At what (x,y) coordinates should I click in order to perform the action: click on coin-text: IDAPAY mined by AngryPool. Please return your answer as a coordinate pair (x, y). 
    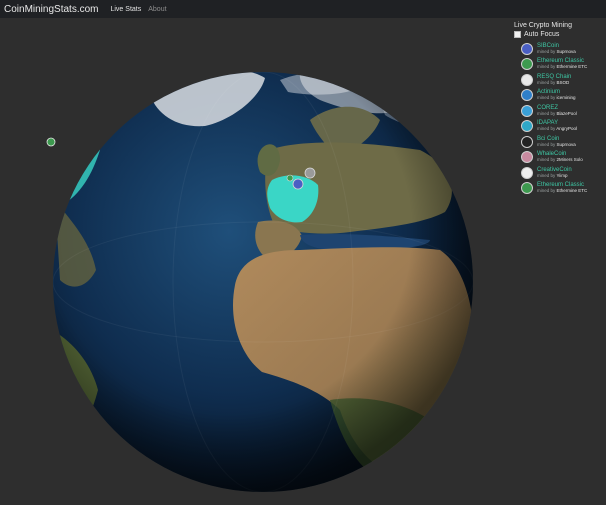
    Looking at the image, I should click on (557, 126).